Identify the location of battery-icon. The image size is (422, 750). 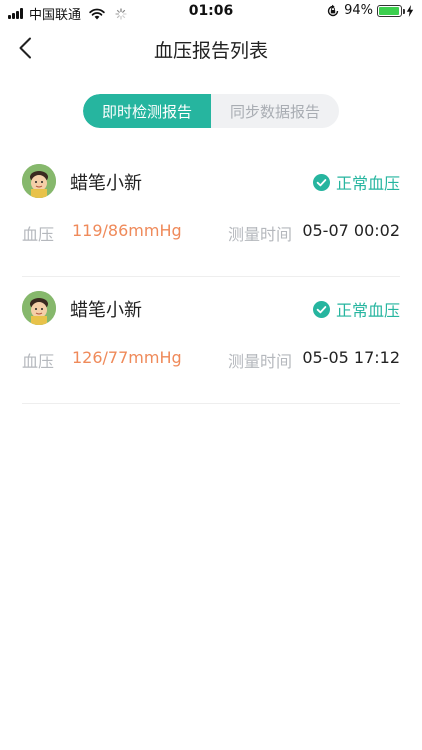
(391, 10).